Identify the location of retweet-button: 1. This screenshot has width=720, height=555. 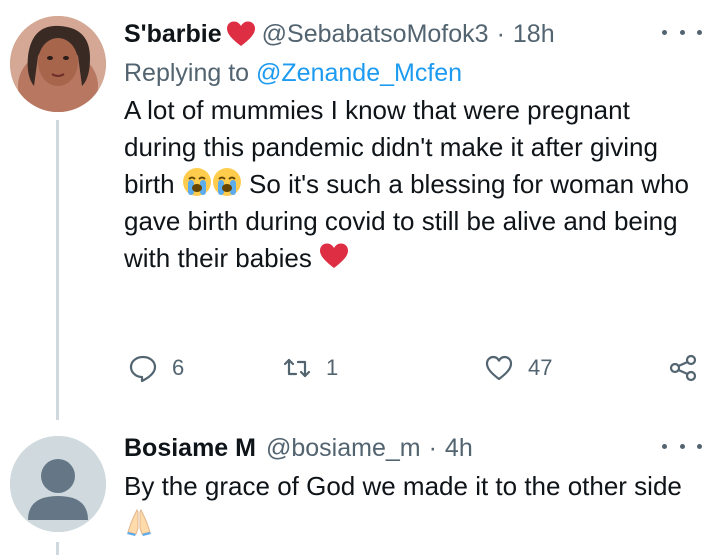
(310, 368).